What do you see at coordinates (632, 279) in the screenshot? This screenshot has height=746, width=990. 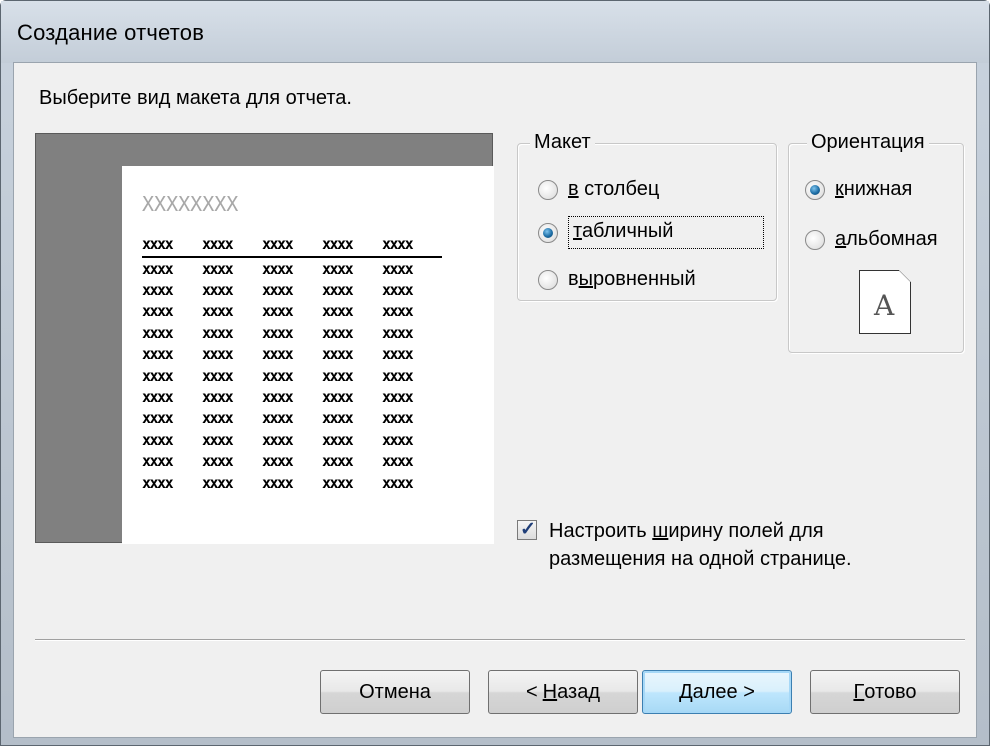 I see `radio-label-justified: выровненный` at bounding box center [632, 279].